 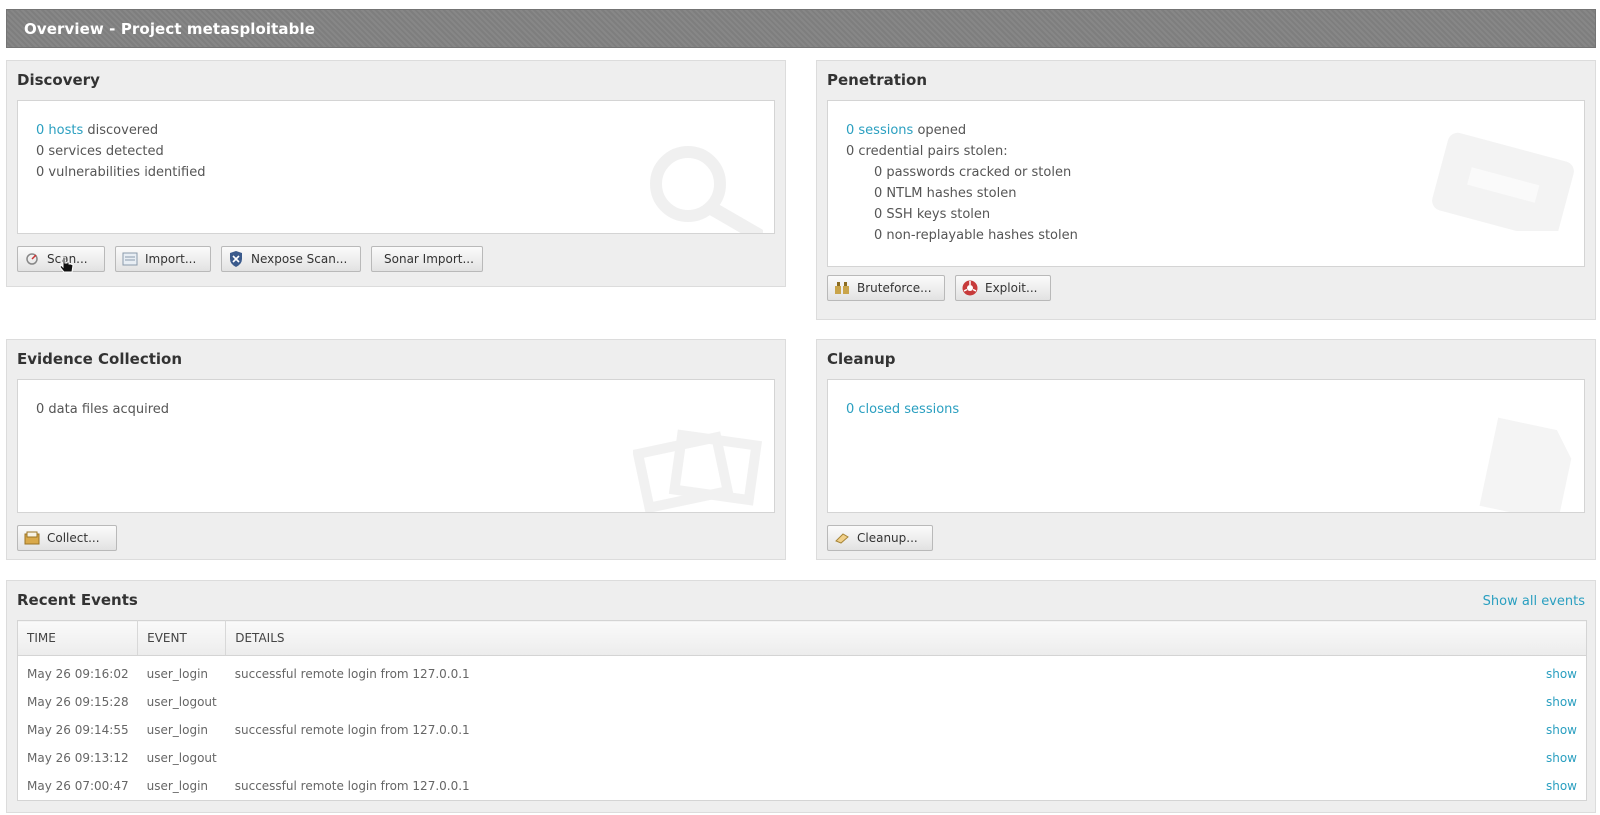 I want to click on event-time: May 26 07:00:47, so click(x=78, y=786).